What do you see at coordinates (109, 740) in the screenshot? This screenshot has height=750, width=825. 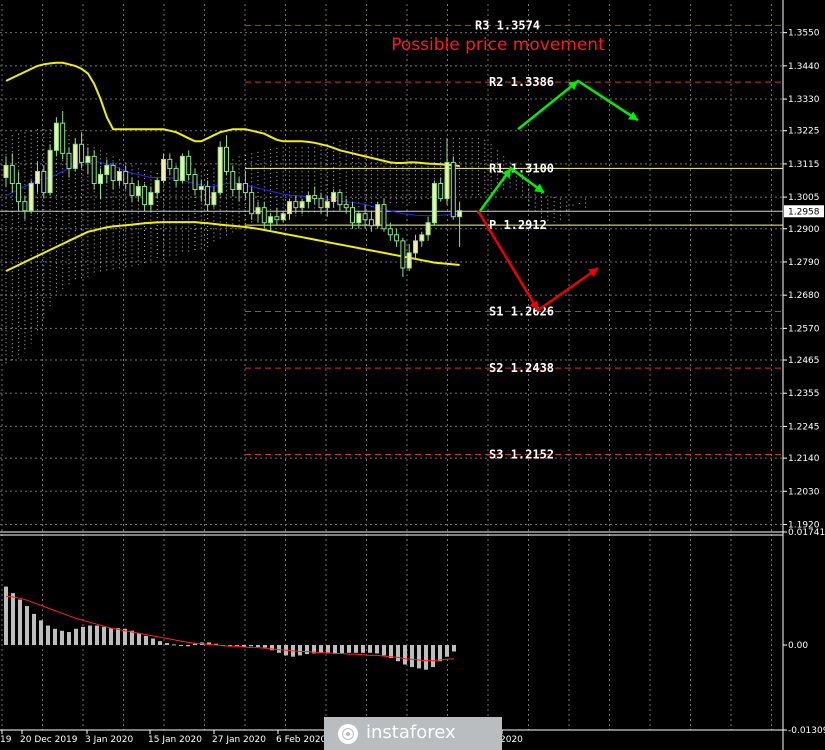 I see `time-tick-label: 3 Jan 2020` at bounding box center [109, 740].